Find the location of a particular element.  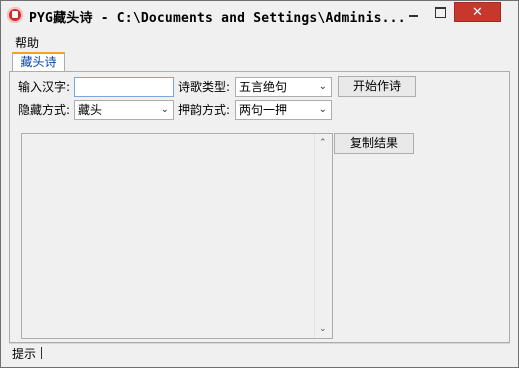

status-divider is located at coordinates (41, 353).